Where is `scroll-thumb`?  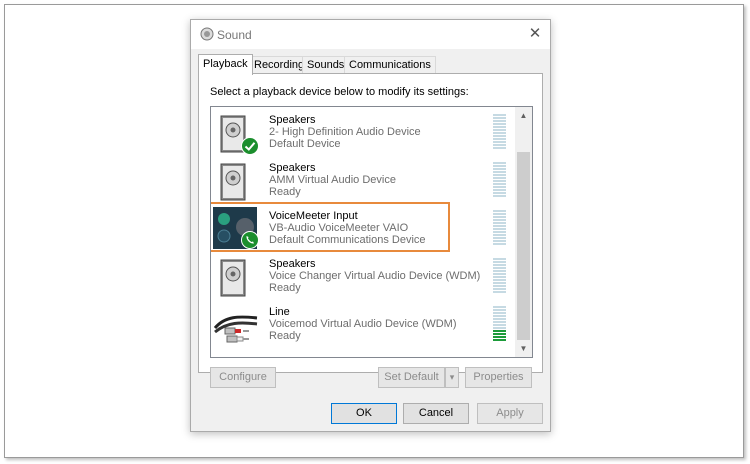 scroll-thumb is located at coordinates (523, 246).